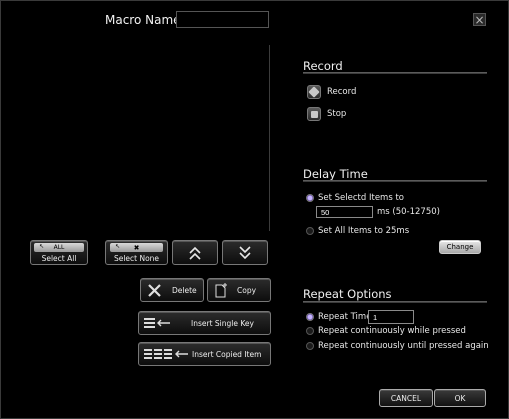 The width and height of the screenshot is (509, 419). What do you see at coordinates (154, 290) in the screenshot?
I see `delete-x-icon` at bounding box center [154, 290].